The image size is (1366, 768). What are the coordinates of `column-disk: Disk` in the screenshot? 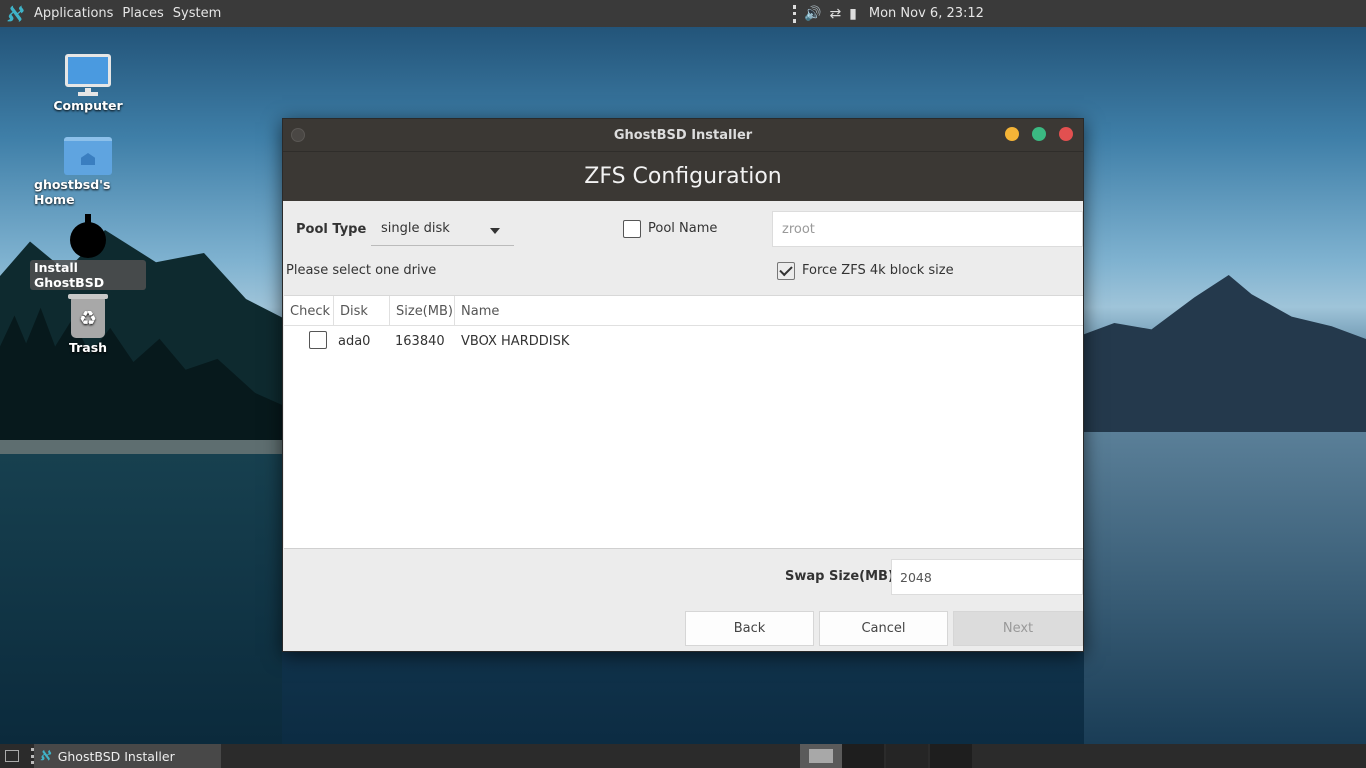 It's located at (362, 311).